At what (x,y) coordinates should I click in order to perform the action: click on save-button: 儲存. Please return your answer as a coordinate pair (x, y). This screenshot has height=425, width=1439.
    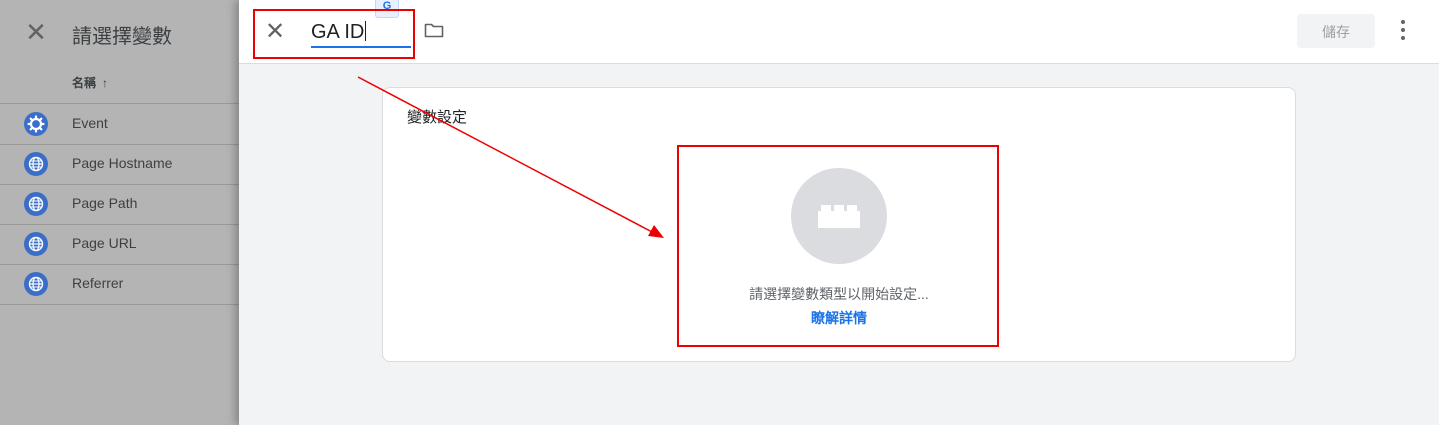
    Looking at the image, I should click on (1336, 31).